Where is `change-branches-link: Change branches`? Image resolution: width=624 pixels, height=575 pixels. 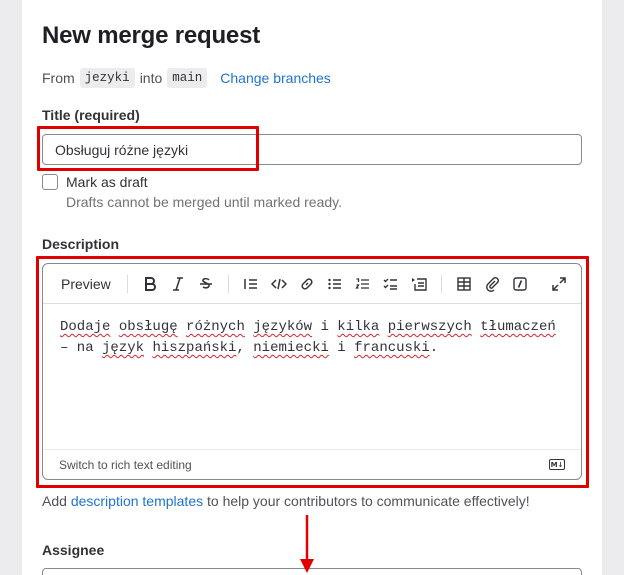
change-branches-link: Change branches is located at coordinates (275, 78).